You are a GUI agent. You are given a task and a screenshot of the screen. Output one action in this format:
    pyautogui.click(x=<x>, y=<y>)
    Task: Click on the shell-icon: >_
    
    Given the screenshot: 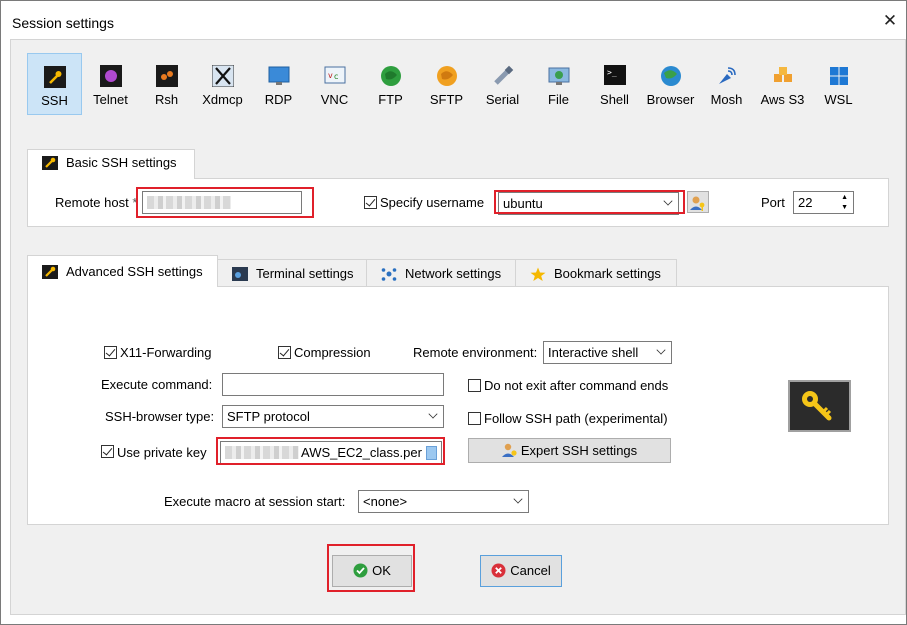 What is the action you would take?
    pyautogui.click(x=614, y=75)
    